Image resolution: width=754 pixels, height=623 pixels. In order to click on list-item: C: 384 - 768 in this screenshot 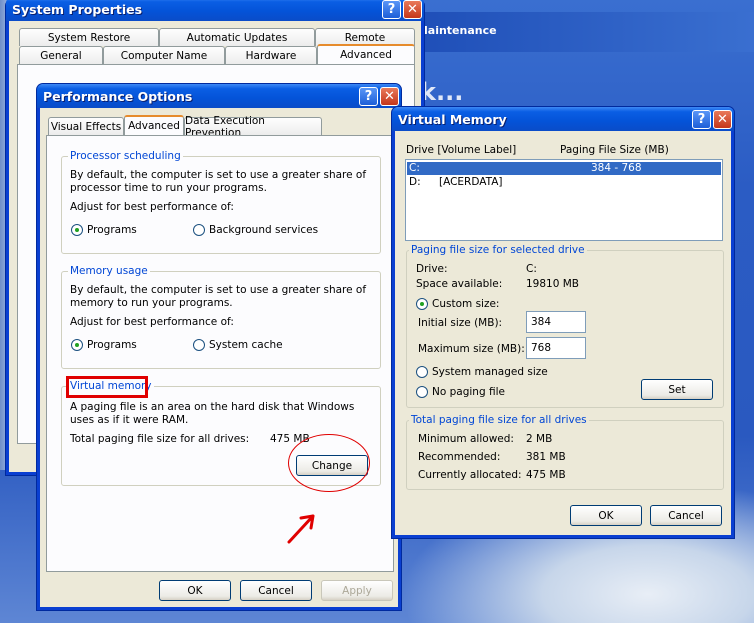, I will do `click(564, 168)`.